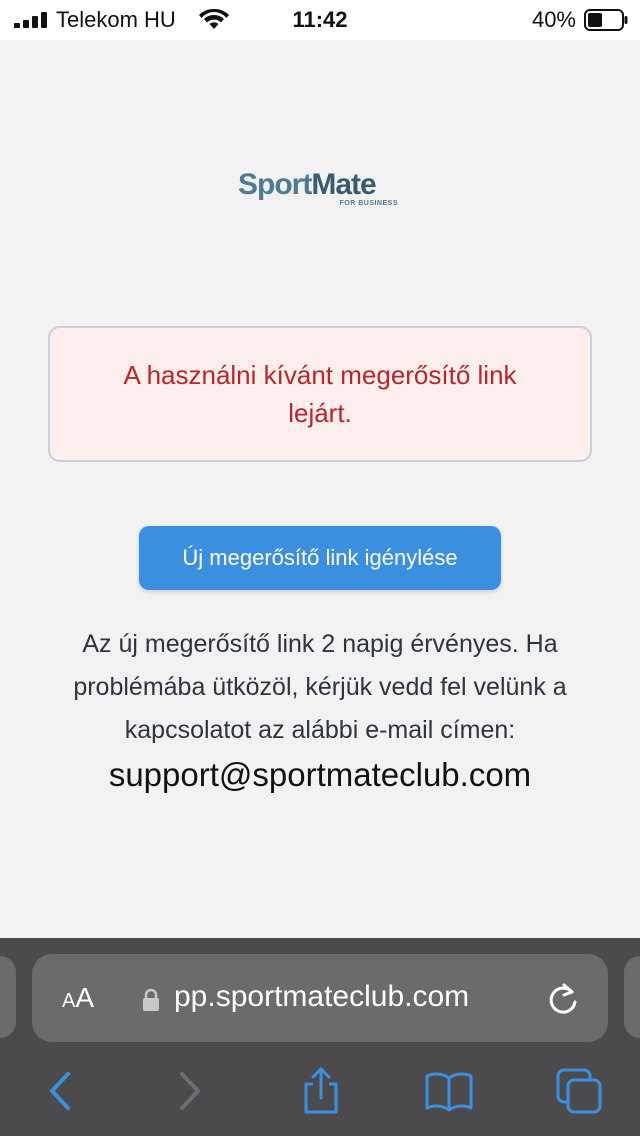 This screenshot has height=1136, width=640. I want to click on previous-tab-peek, so click(8, 997).